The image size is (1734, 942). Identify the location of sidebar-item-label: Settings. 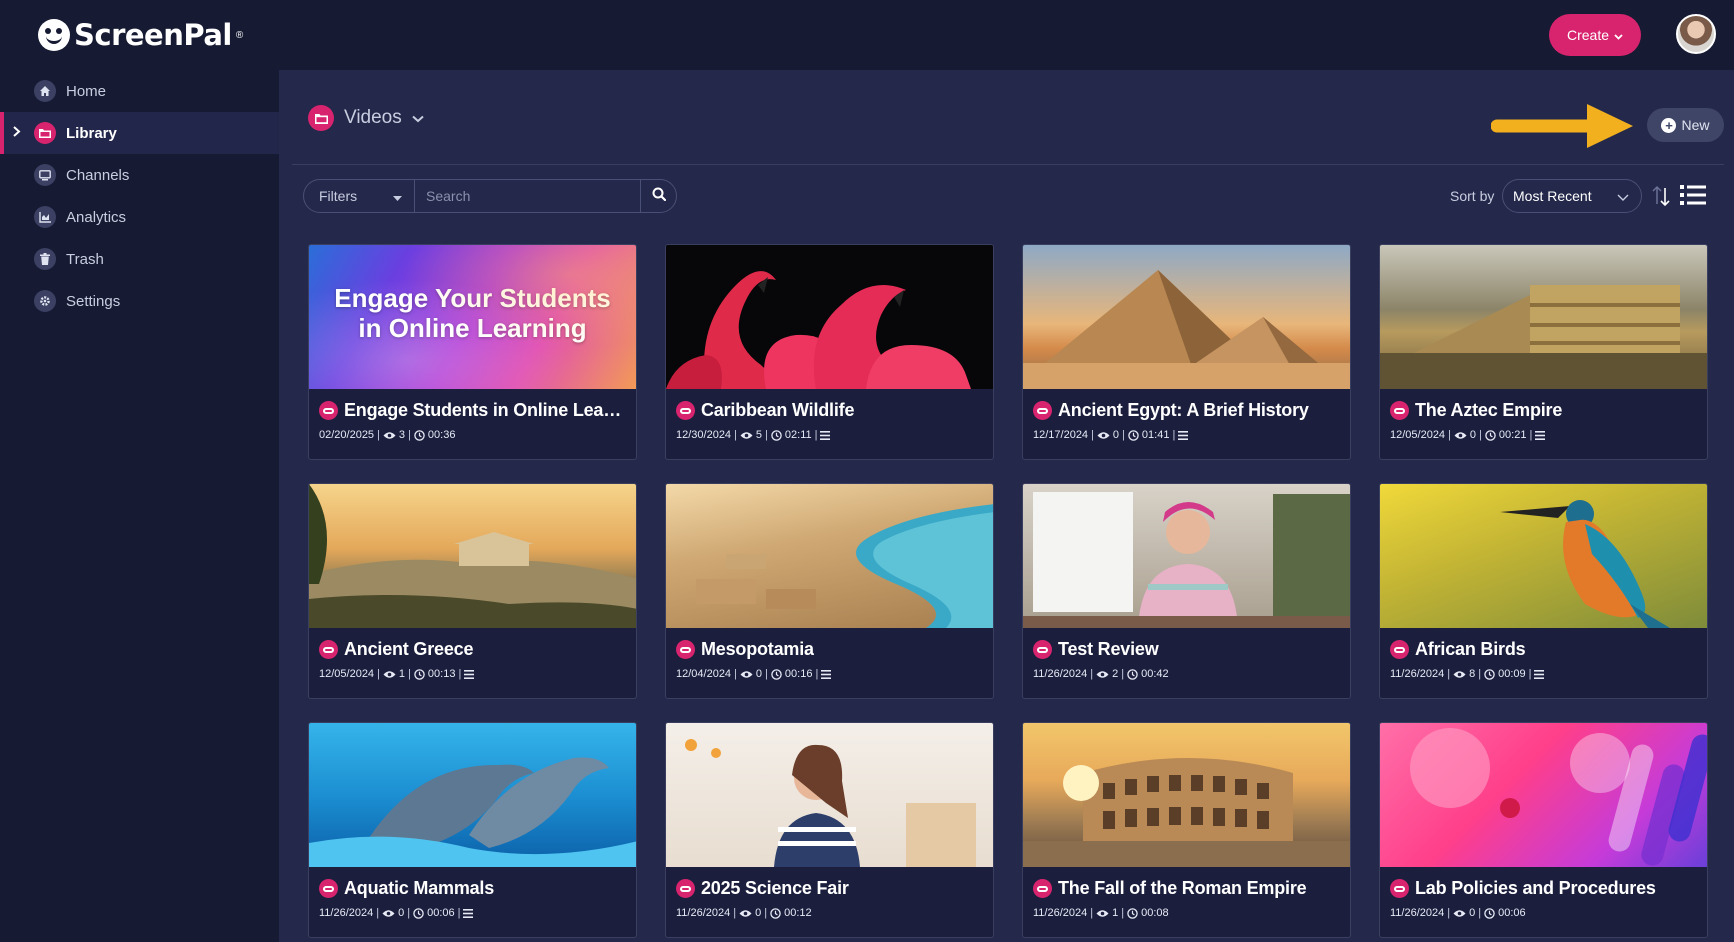
(93, 301).